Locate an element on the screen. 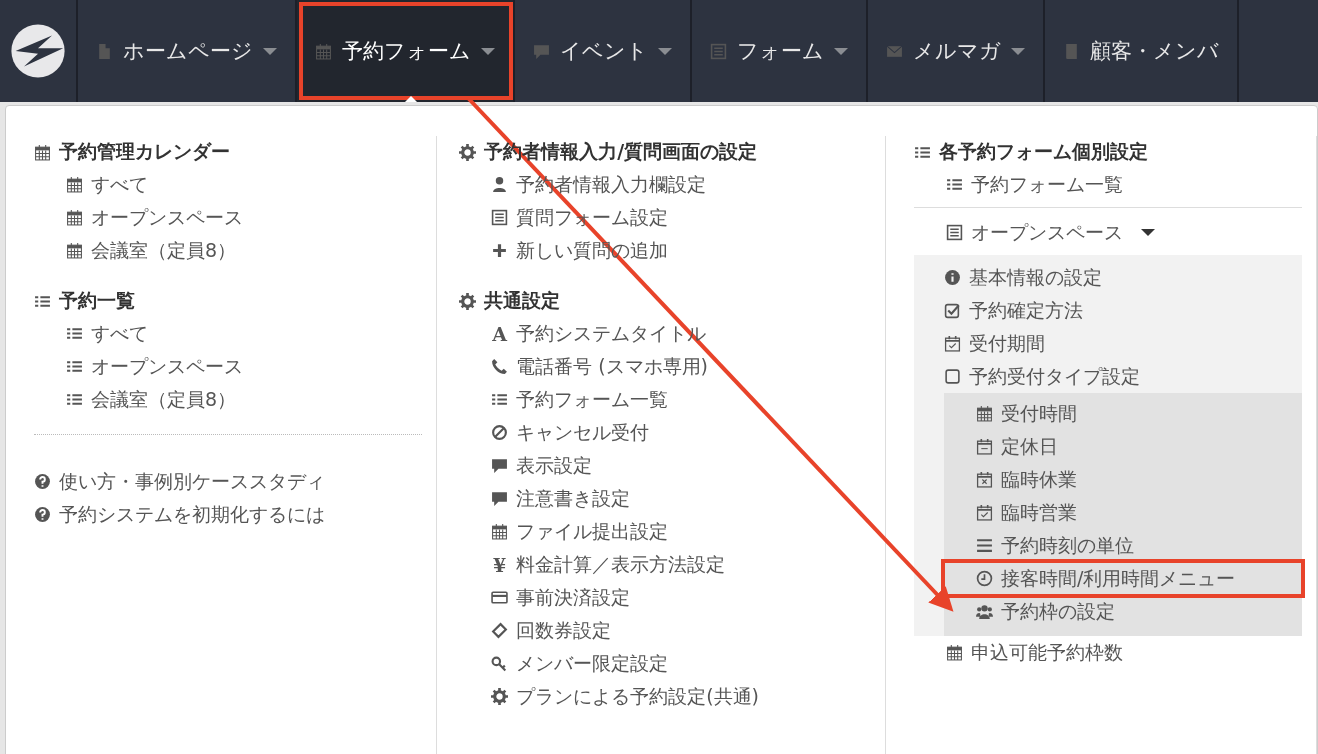 The height and width of the screenshot is (754, 1318). menu-link: 申込可能予約枠数 is located at coordinates (1107, 652).